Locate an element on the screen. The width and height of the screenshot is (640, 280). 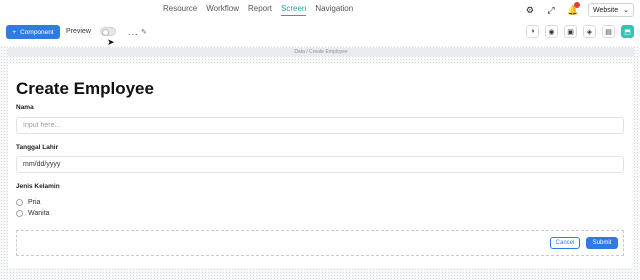
radio-wanita: Wanita is located at coordinates (33, 213).